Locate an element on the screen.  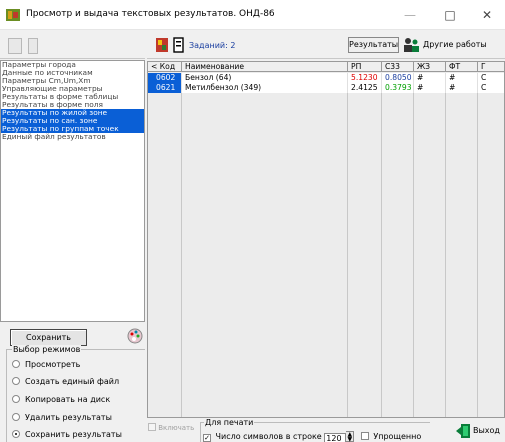
print-legend: Для печати is located at coordinates (229, 422).